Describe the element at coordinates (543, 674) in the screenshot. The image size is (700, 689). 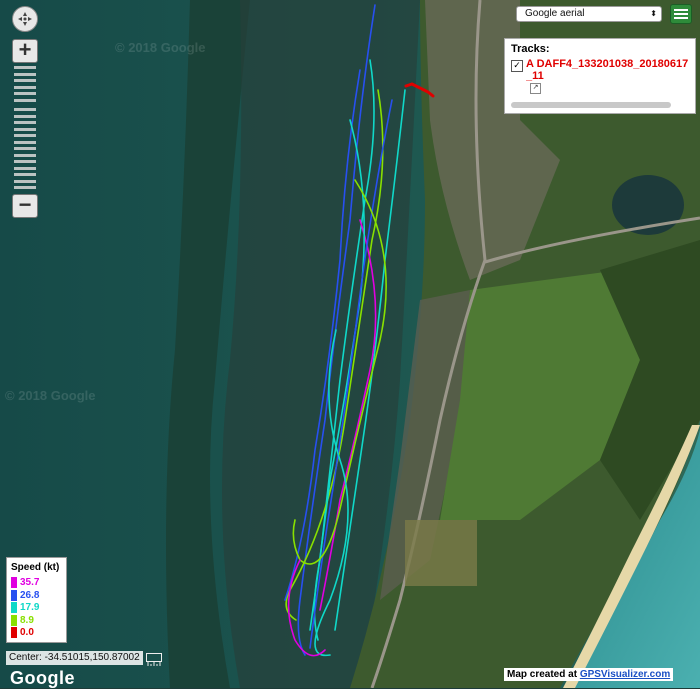
I see `credit-prefix: Map created at` at that location.